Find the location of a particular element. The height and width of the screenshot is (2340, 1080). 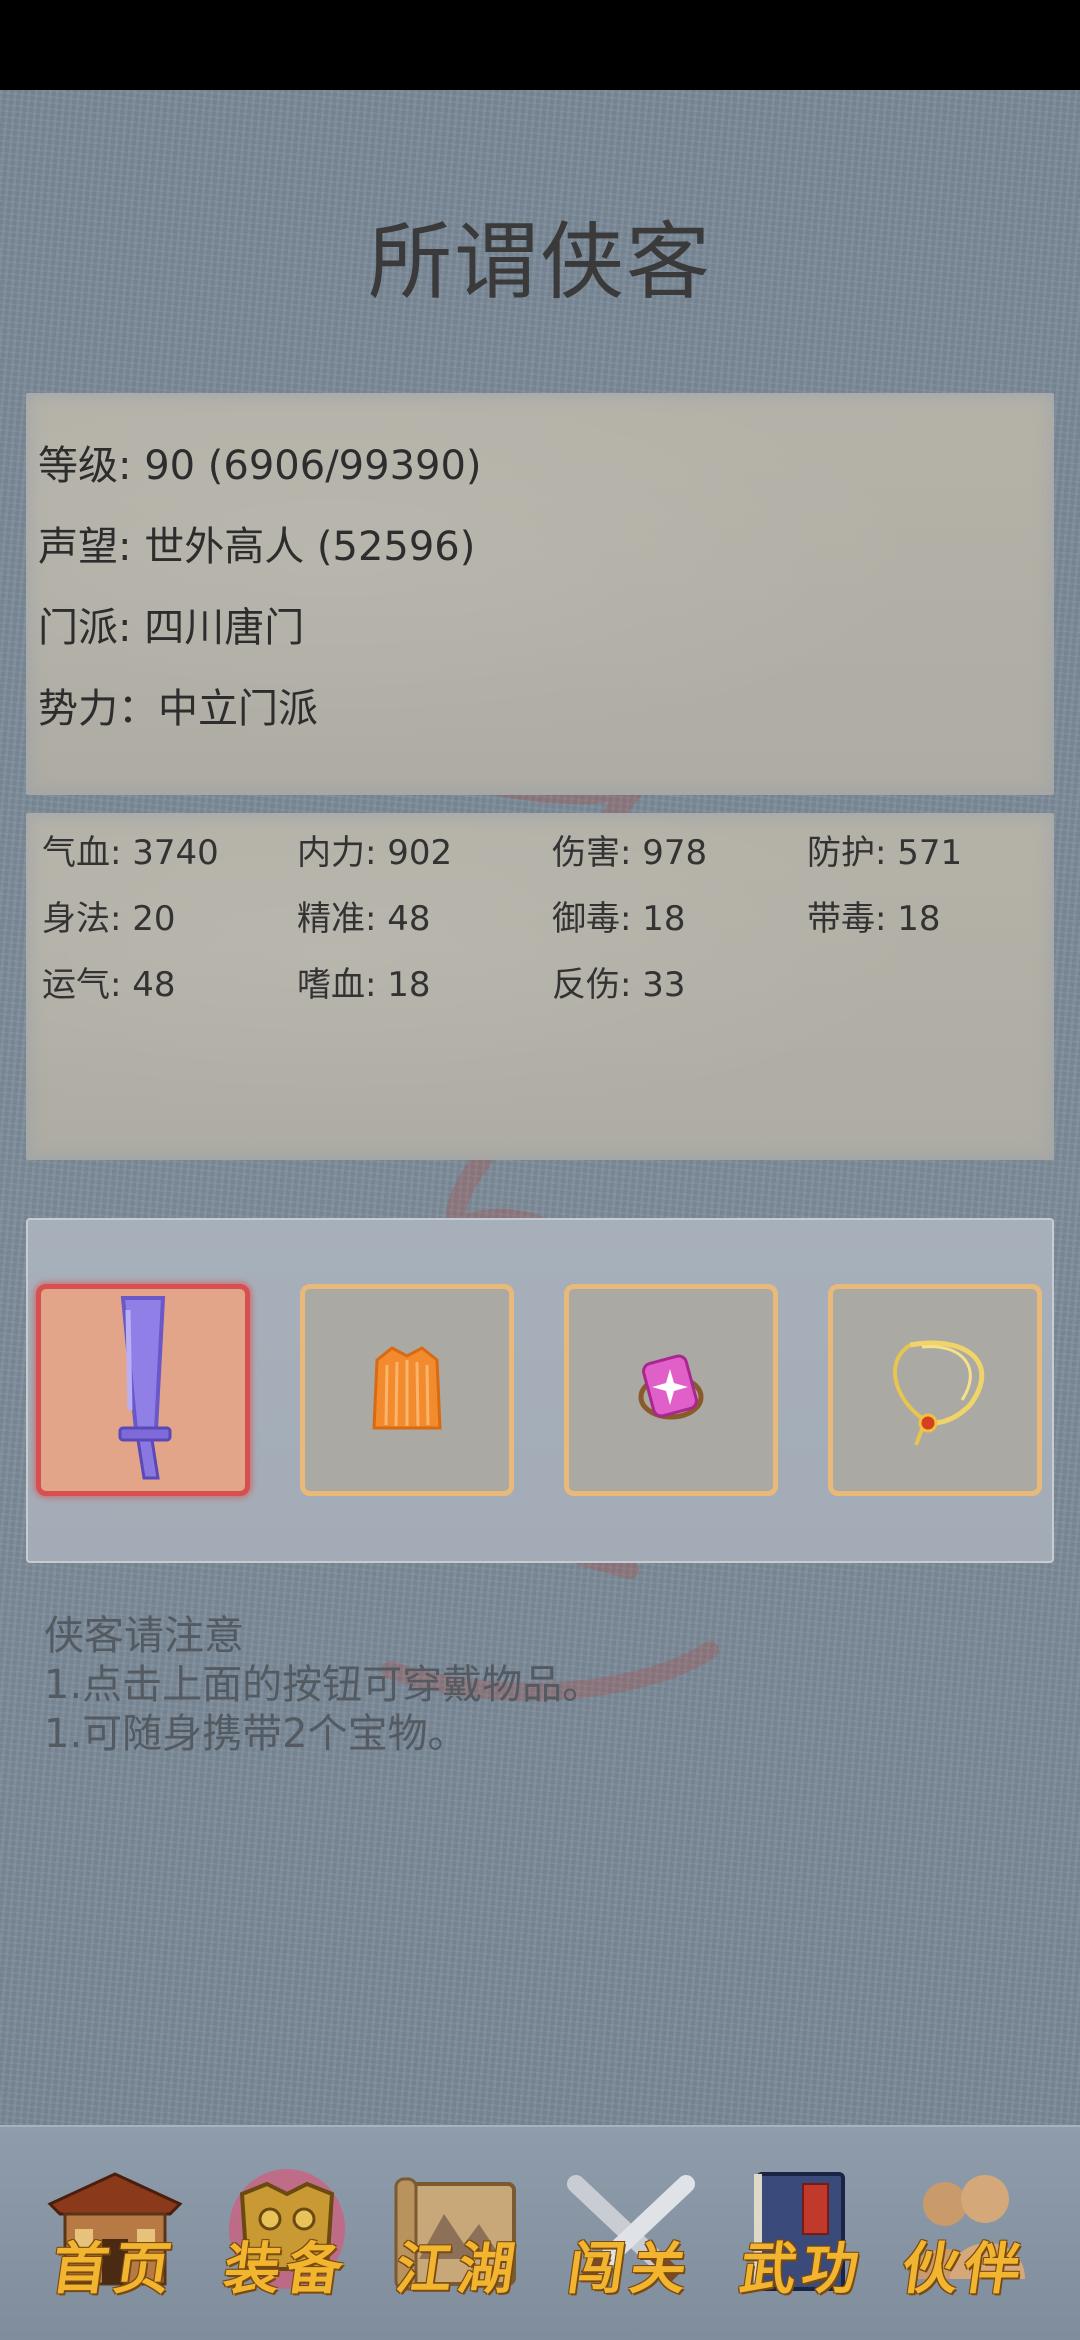

nav-label-challenge: 闯关 is located at coordinates (630, 2269).